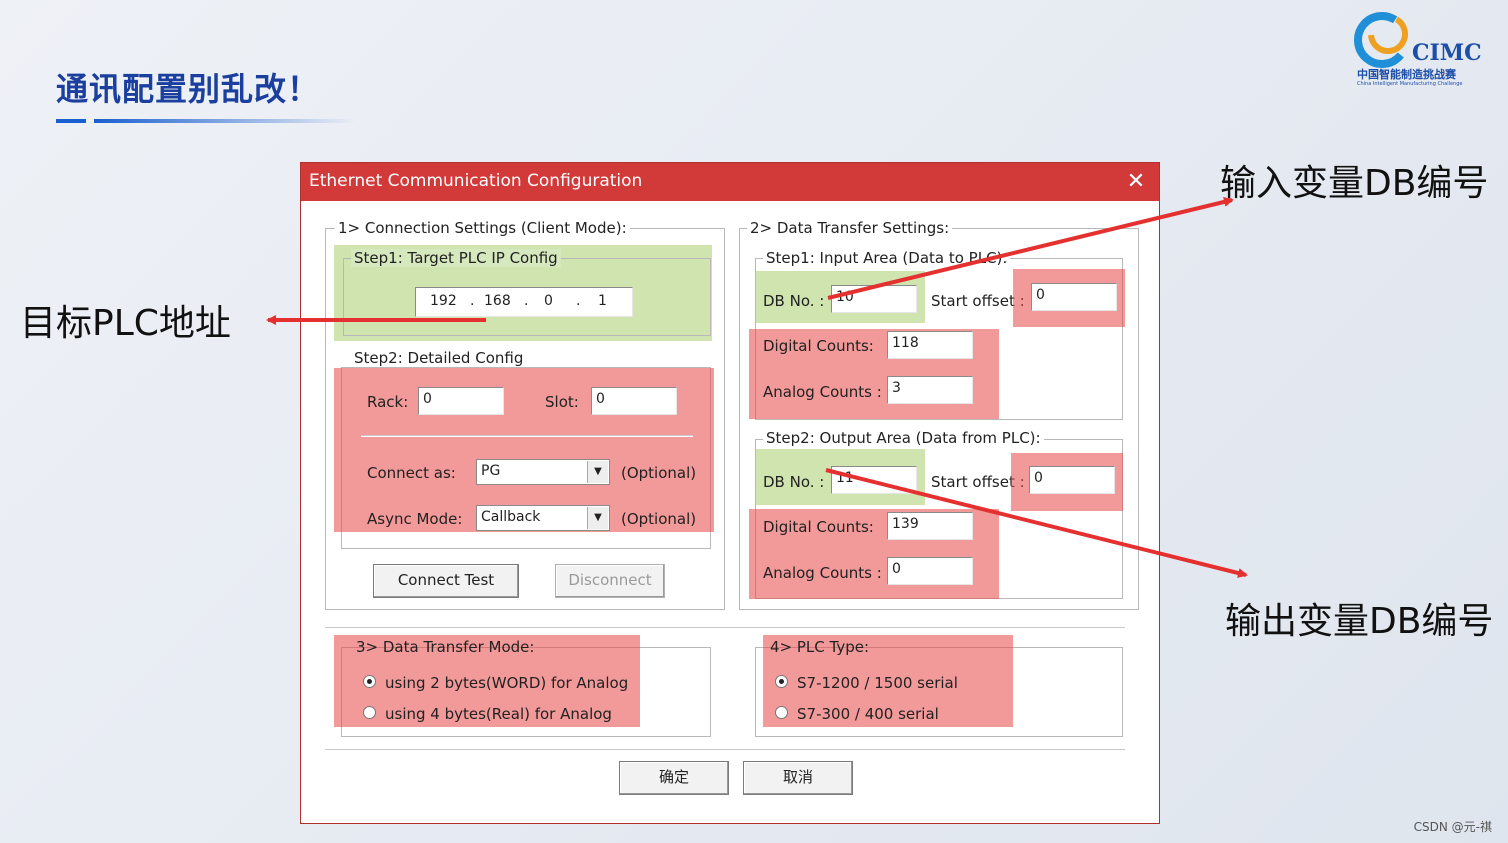 This screenshot has height=843, width=1508. Describe the element at coordinates (543, 518) in the screenshot. I see `async-mode-select: Callback ▼` at that location.